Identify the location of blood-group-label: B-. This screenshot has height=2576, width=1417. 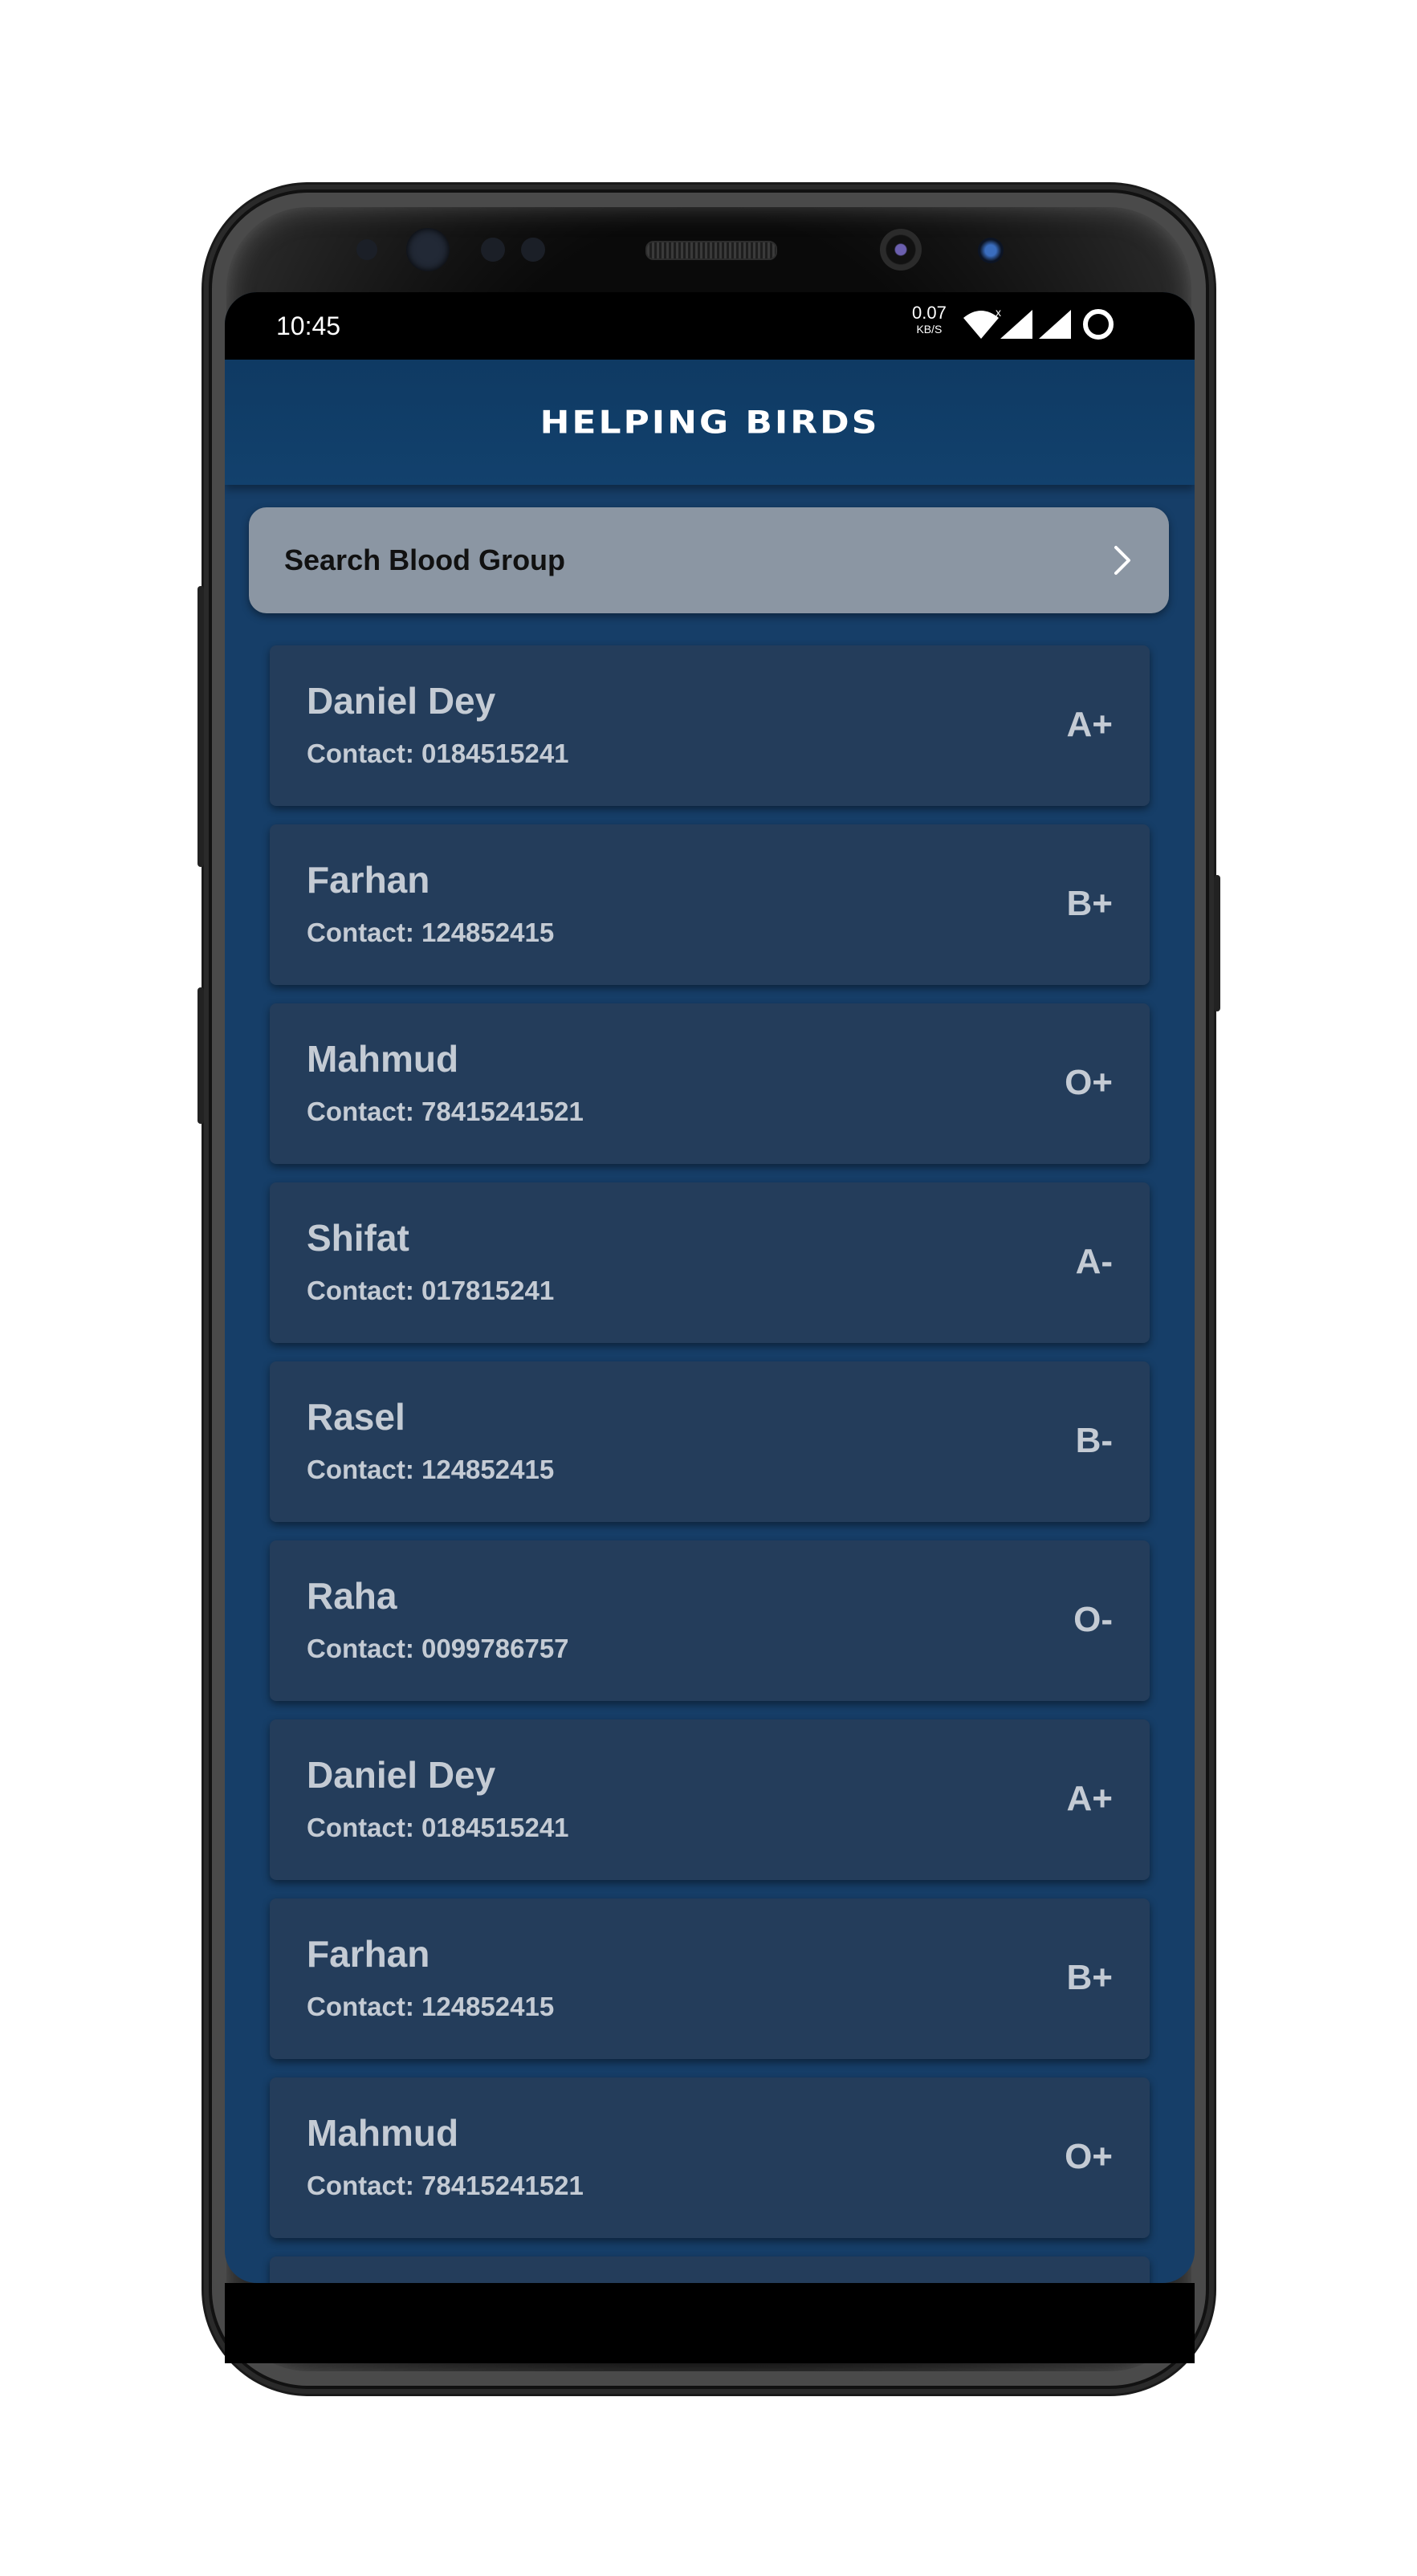
(1094, 1440).